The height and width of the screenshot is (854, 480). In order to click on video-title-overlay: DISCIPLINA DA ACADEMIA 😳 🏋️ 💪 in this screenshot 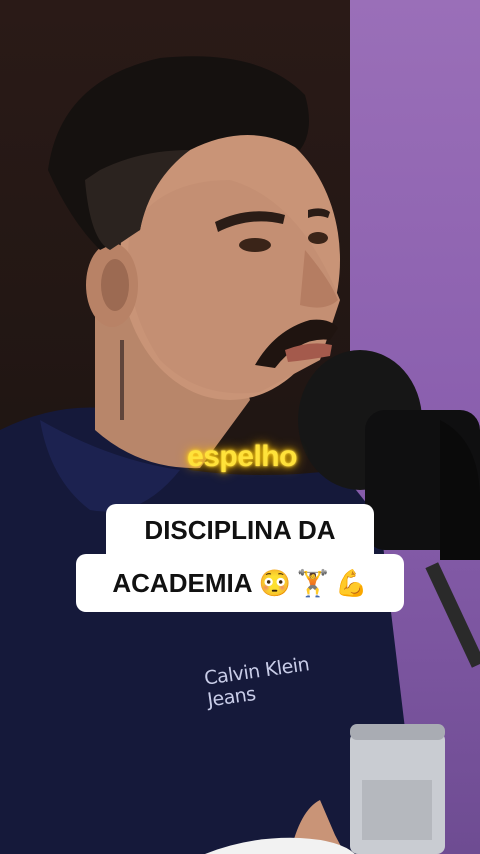, I will do `click(240, 558)`.